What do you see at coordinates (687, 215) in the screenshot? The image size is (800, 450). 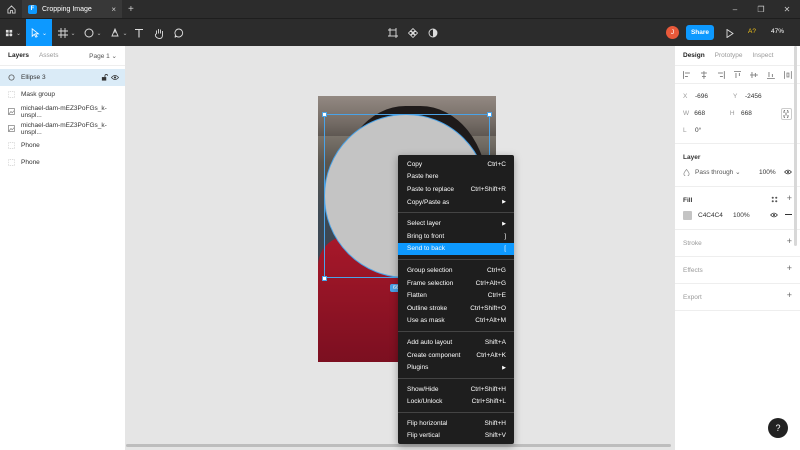 I see `fill-swatch` at bounding box center [687, 215].